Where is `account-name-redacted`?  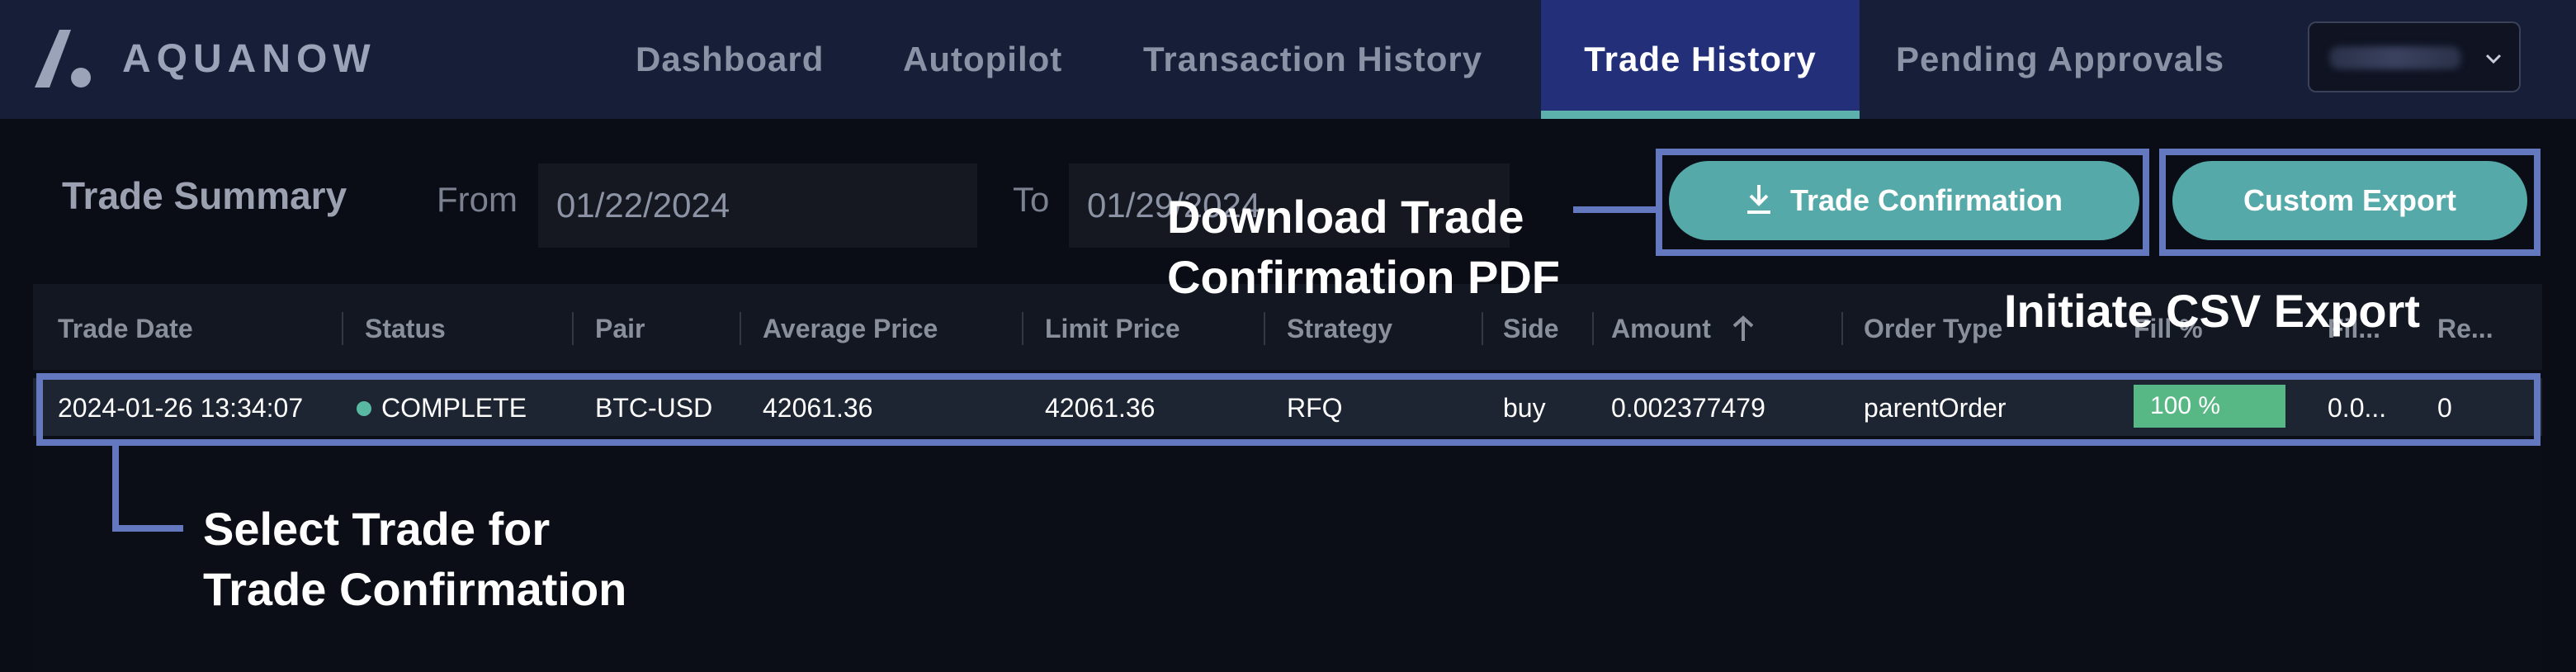 account-name-redacted is located at coordinates (2395, 57).